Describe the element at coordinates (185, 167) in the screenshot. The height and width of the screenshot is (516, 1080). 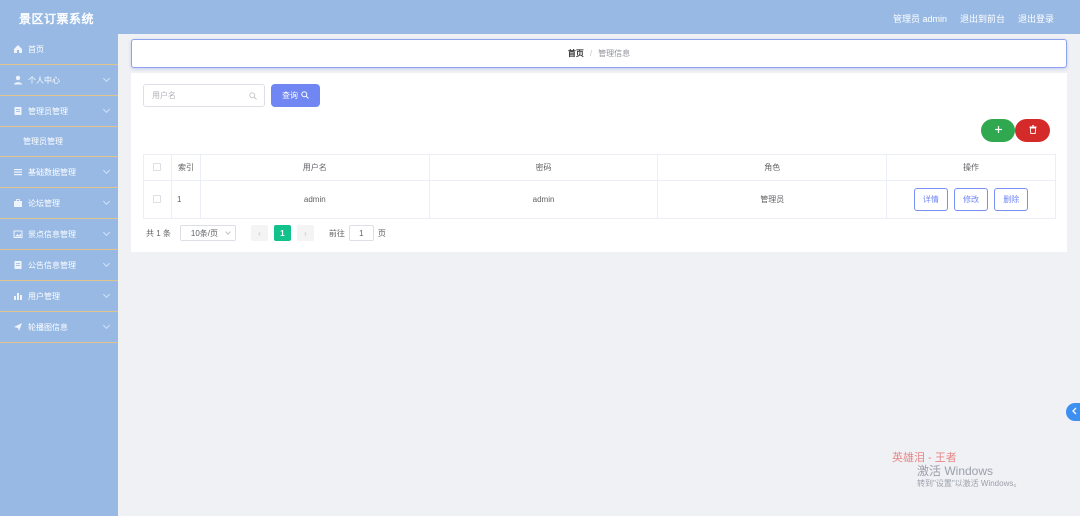
I see `column-header-index: 索引` at that location.